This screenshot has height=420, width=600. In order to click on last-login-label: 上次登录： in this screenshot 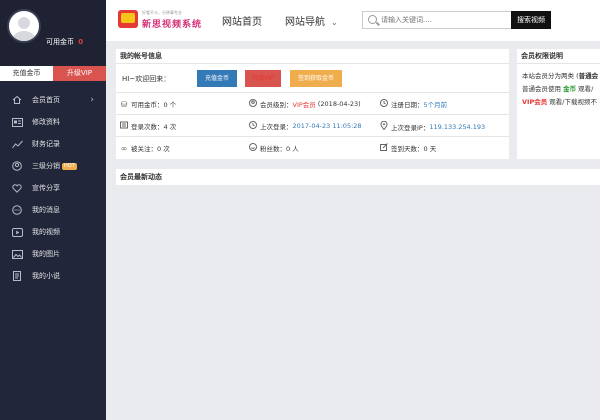, I will do `click(276, 127)`.